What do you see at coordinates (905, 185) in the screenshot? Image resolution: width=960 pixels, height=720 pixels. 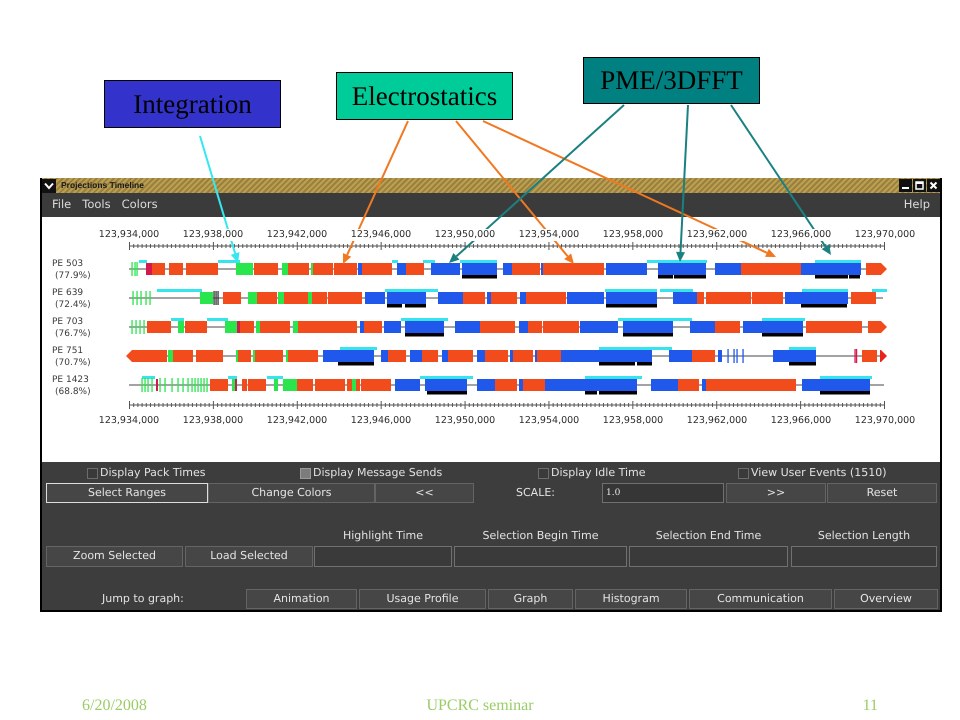 I see `minimize-icon` at bounding box center [905, 185].